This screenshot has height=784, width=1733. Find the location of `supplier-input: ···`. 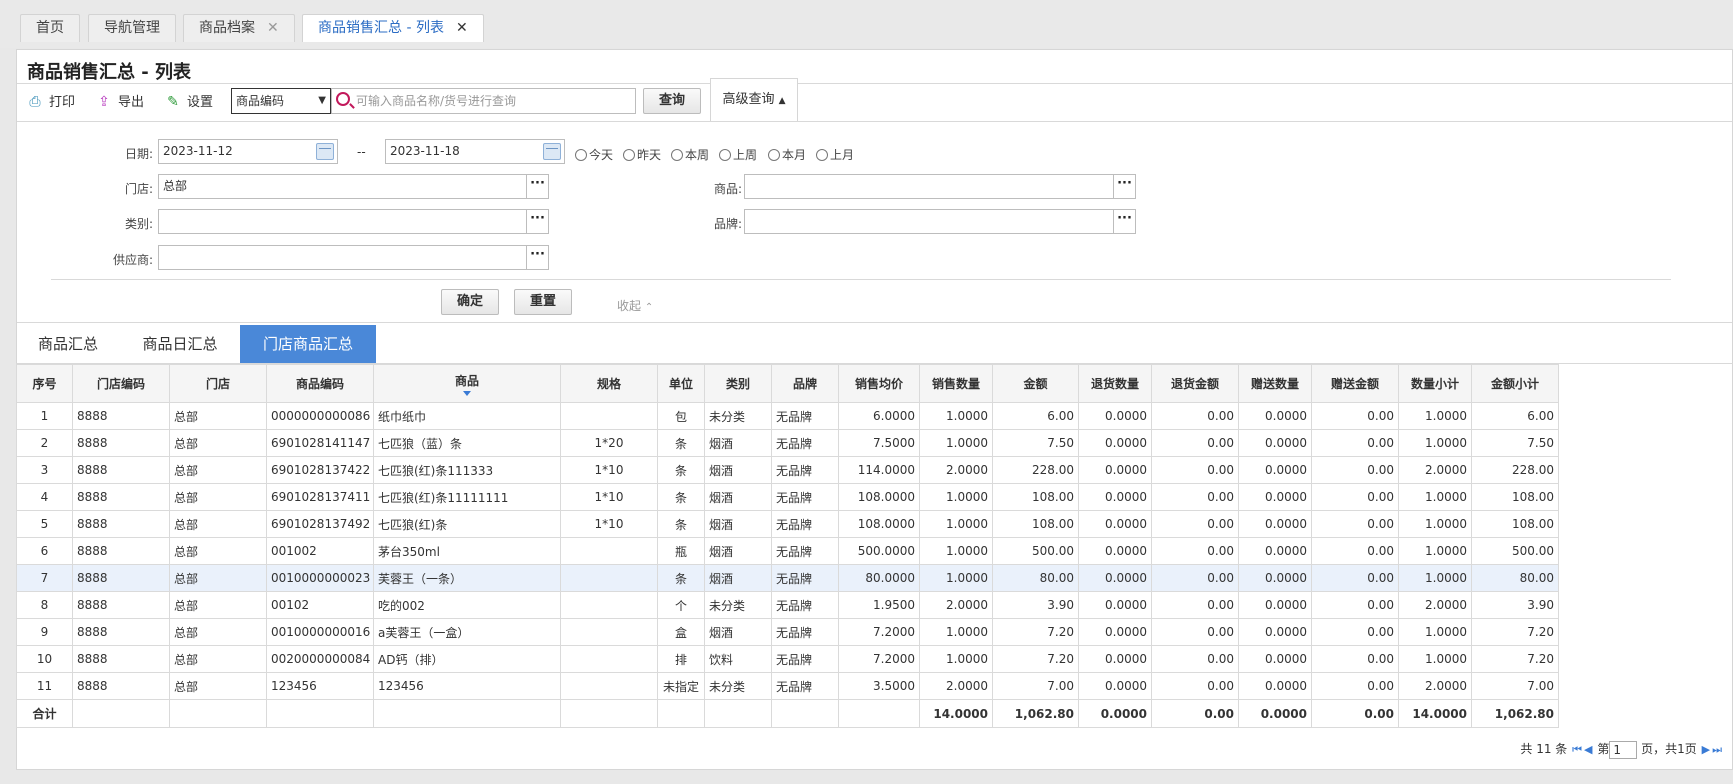

supplier-input: ··· is located at coordinates (353, 257).